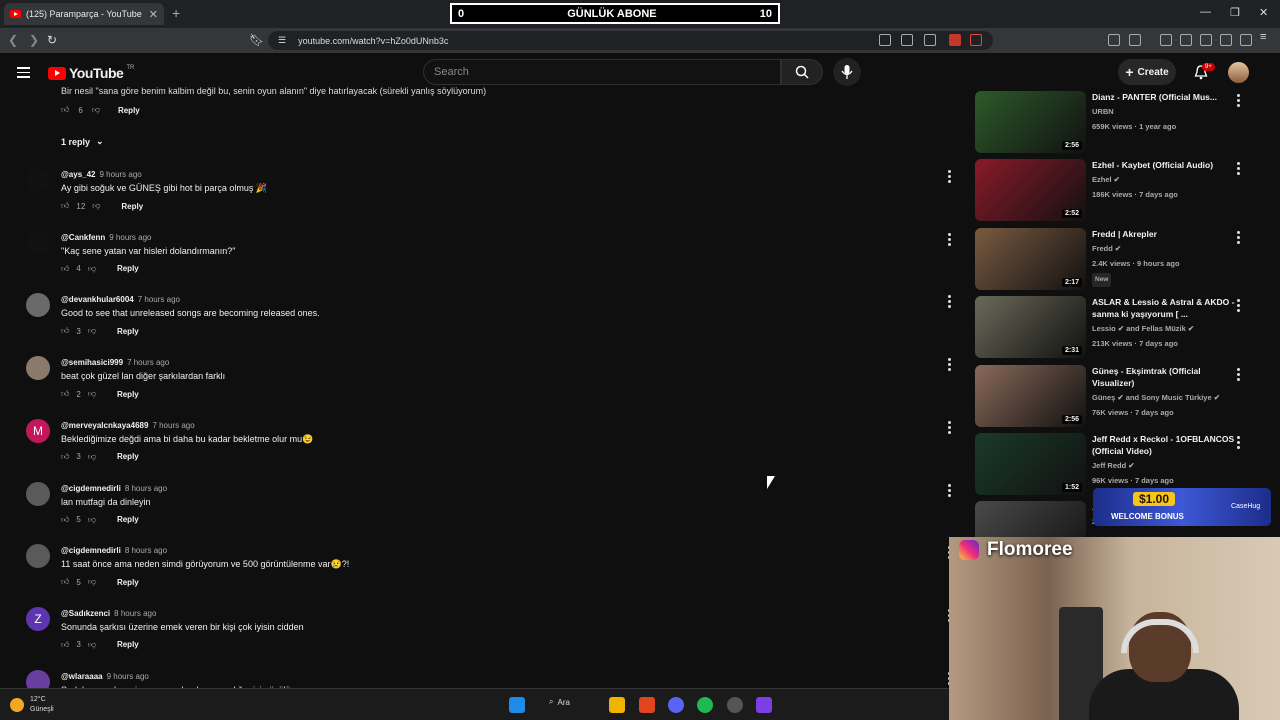 Image resolution: width=1280 pixels, height=720 pixels. Describe the element at coordinates (1168, 377) in the screenshot. I see `video-title: Güneş - Ekşimtrak (Official Visualizer)` at that location.